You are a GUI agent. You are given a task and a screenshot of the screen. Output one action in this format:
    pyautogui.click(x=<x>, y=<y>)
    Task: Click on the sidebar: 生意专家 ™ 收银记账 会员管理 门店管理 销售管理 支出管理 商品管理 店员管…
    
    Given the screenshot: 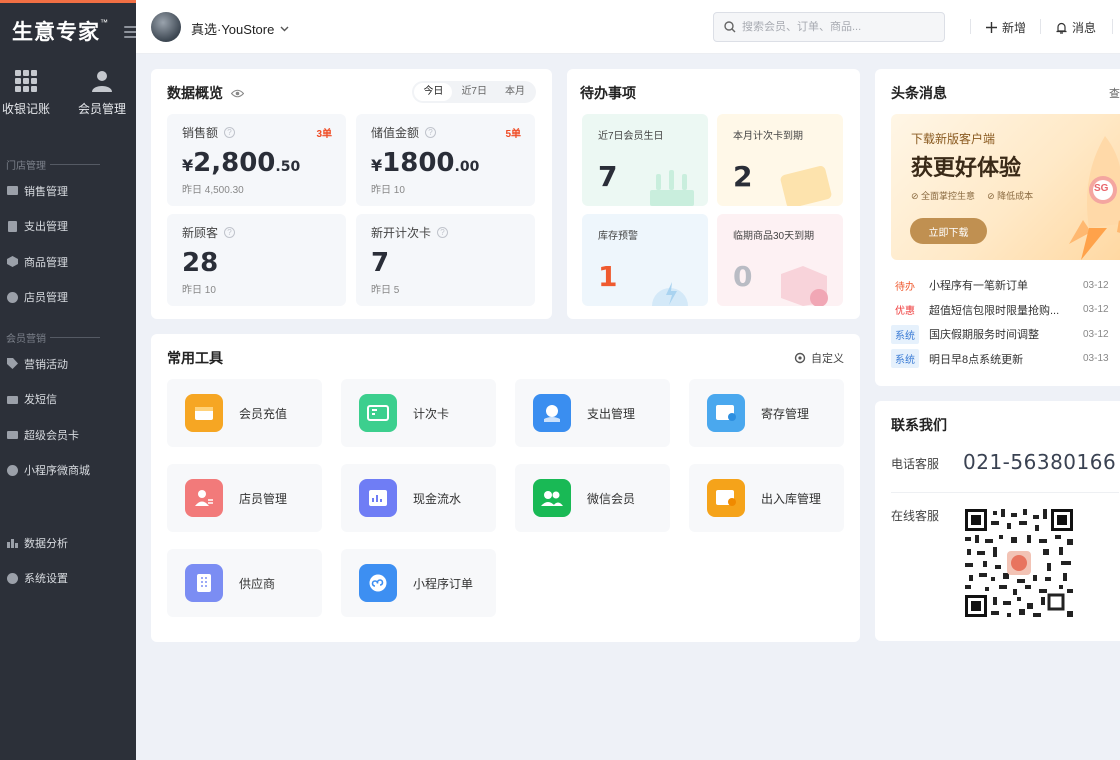 What is the action you would take?
    pyautogui.click(x=69, y=380)
    